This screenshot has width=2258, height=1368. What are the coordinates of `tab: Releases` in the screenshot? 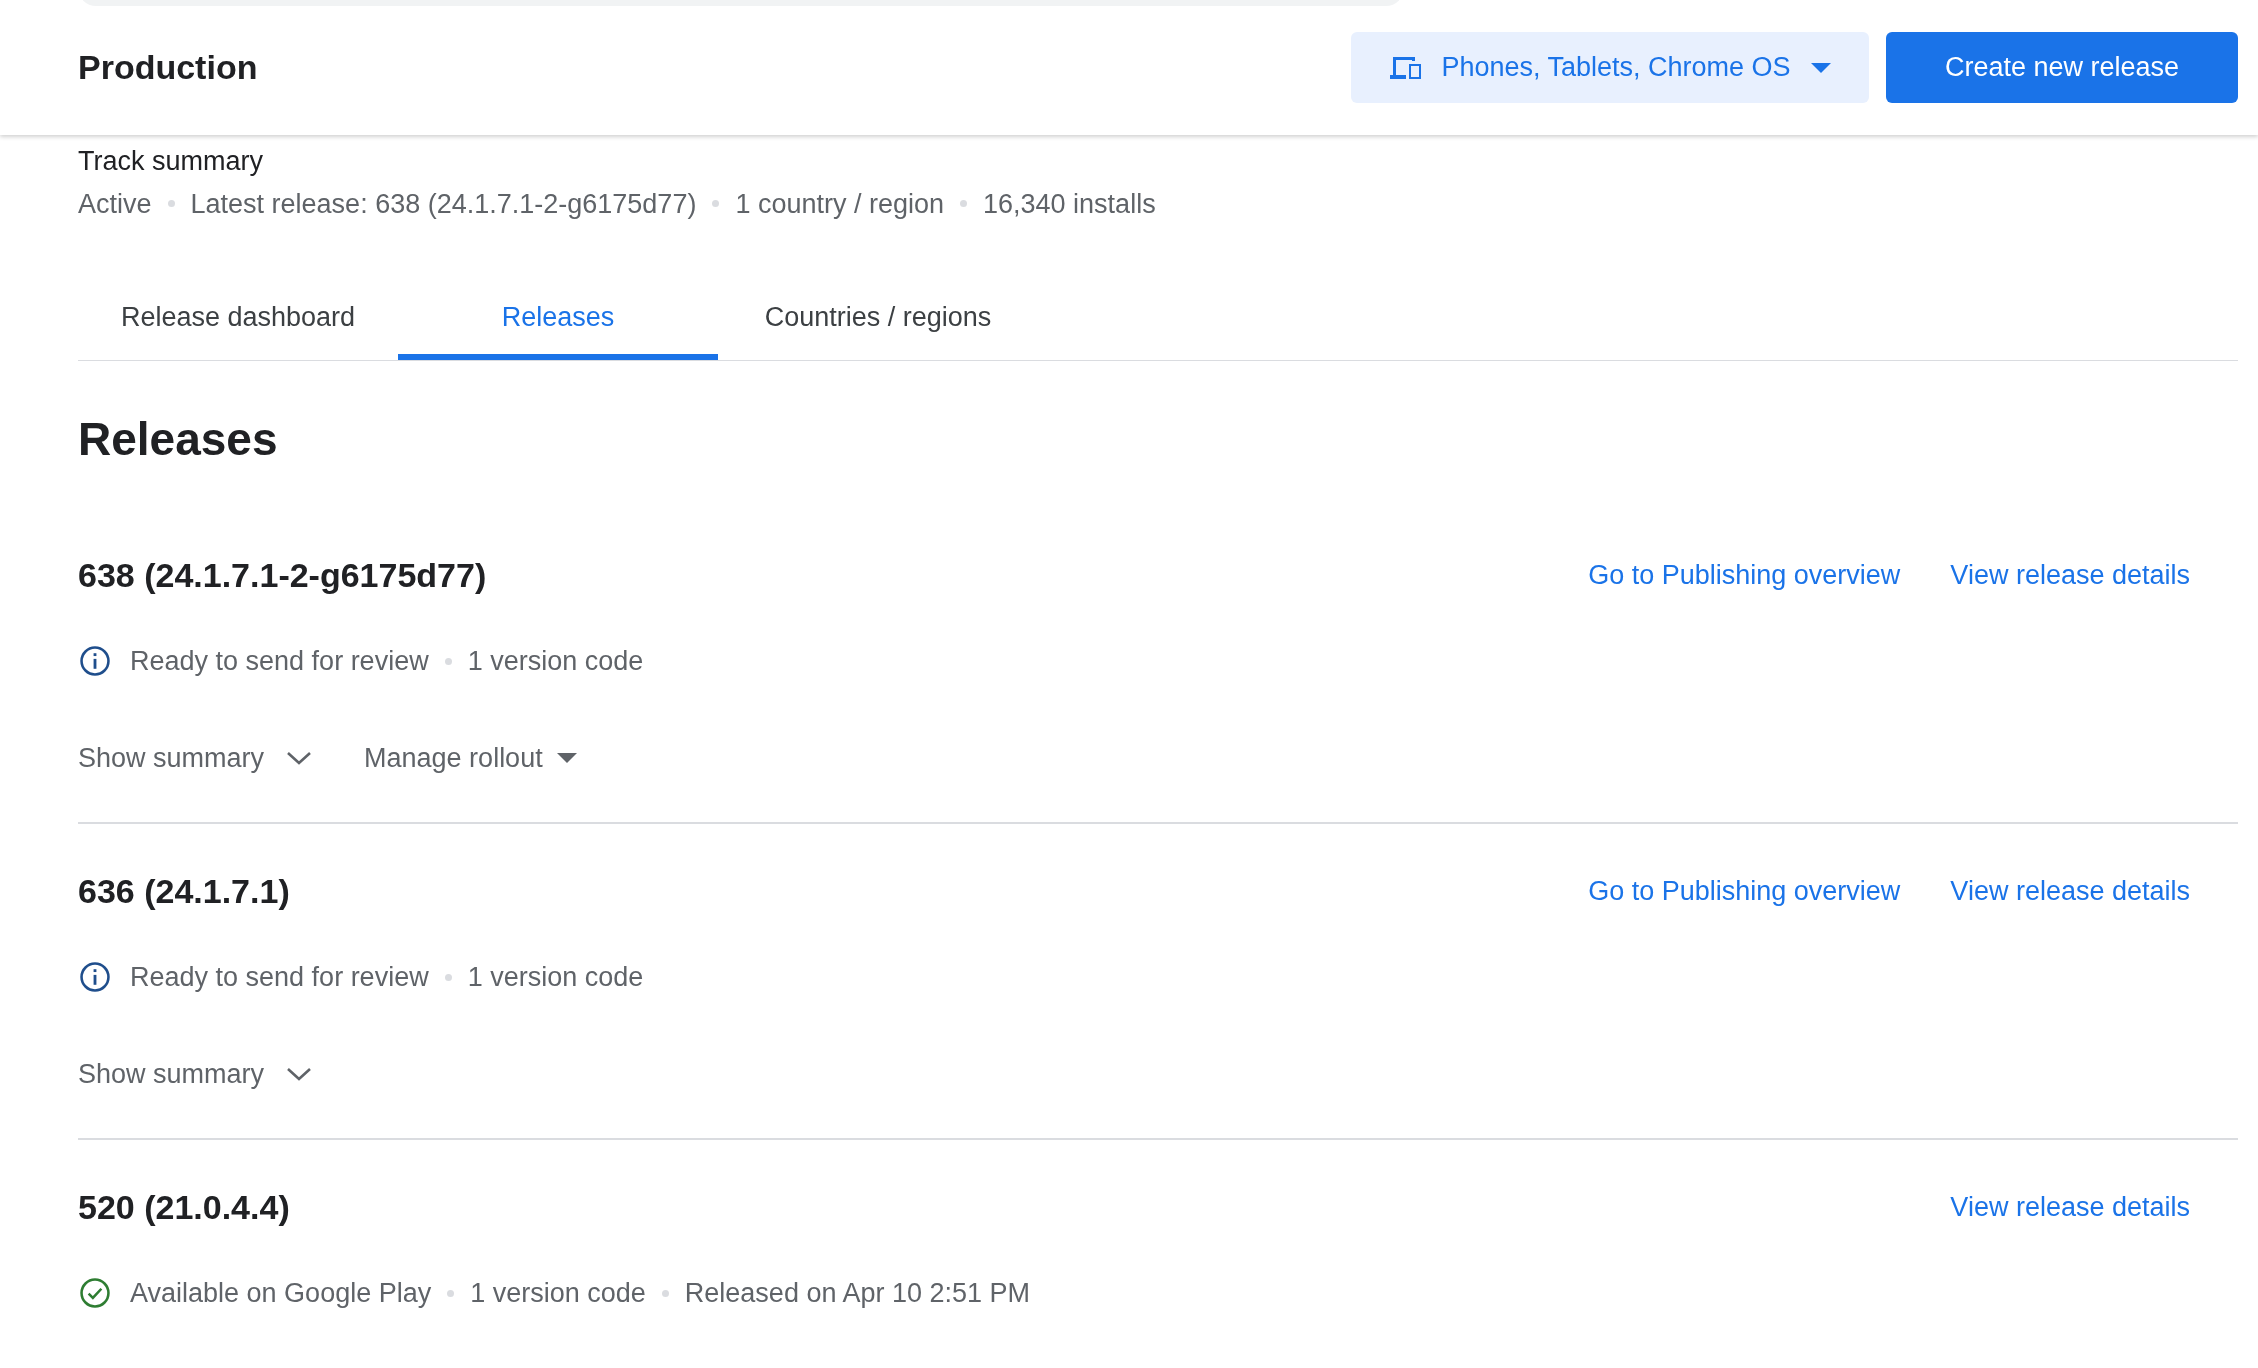 It's located at (558, 317).